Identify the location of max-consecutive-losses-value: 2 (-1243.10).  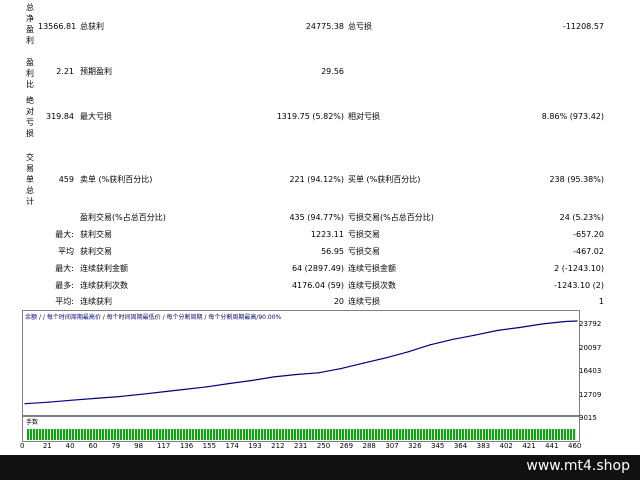
(579, 268).